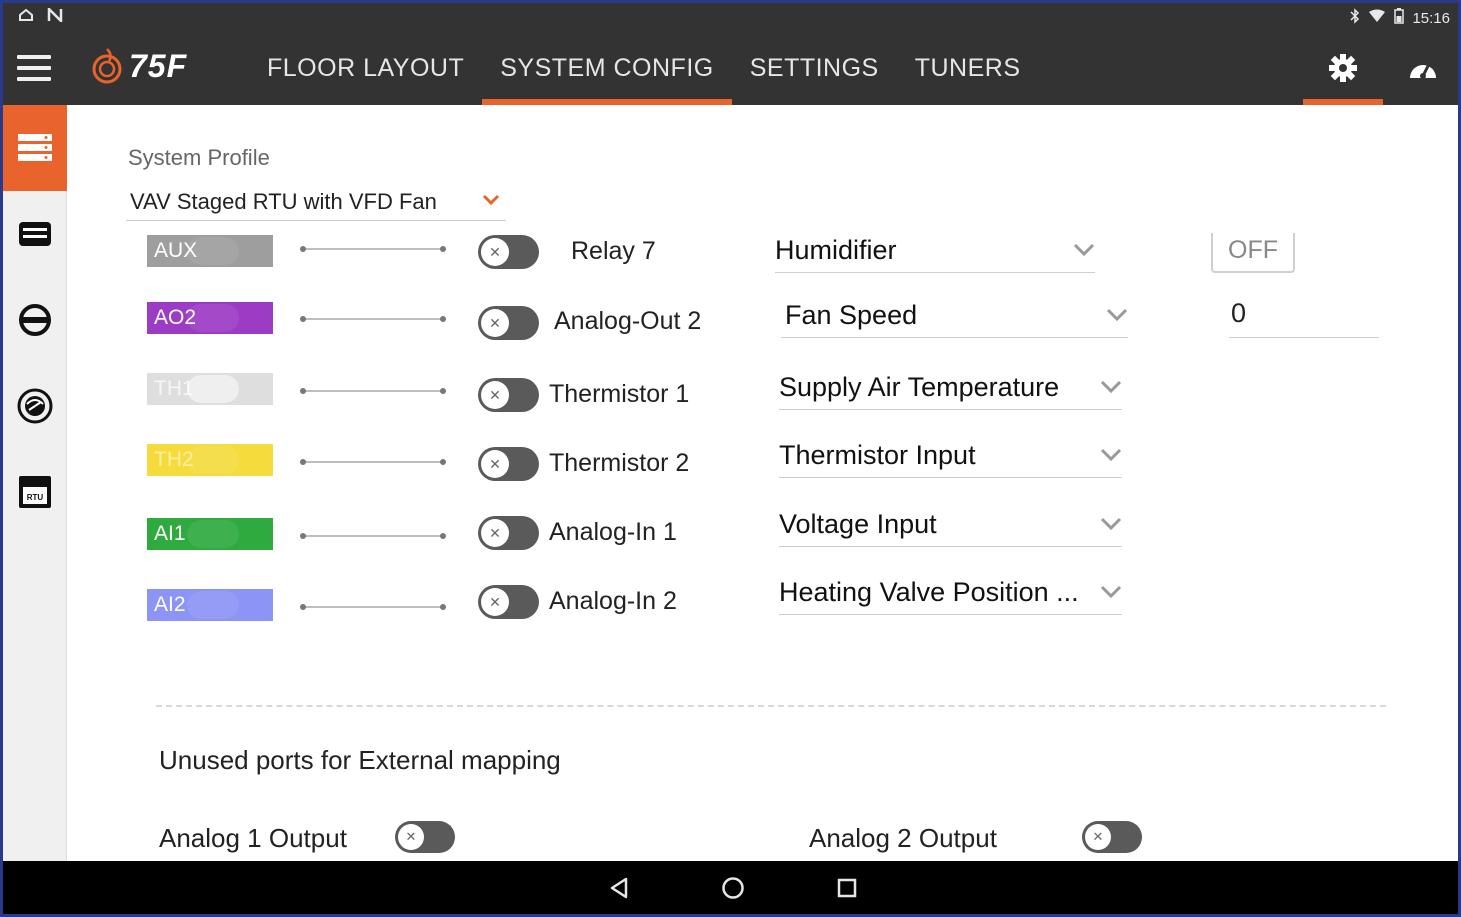 The height and width of the screenshot is (917, 1461). Describe the element at coordinates (968, 68) in the screenshot. I see `tab-tuners: TUNERS` at that location.